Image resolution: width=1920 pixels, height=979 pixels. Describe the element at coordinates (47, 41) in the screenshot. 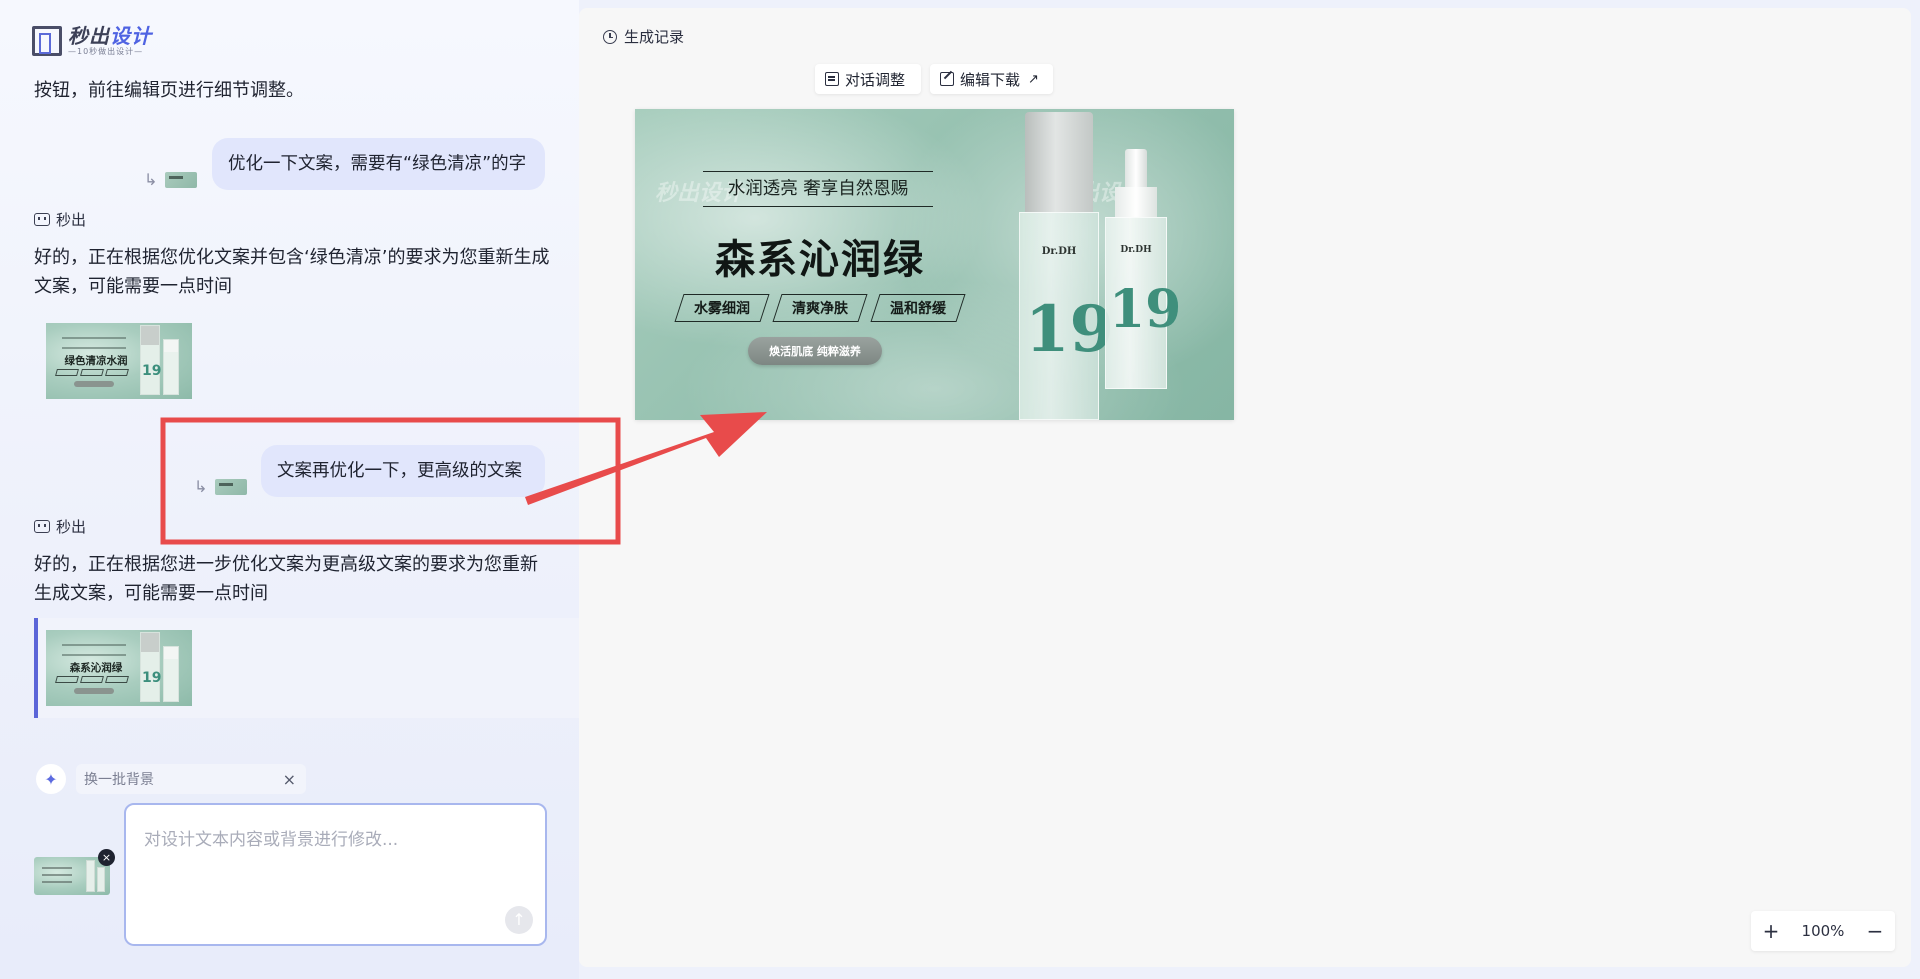

I see `logo-mark-icon` at that location.